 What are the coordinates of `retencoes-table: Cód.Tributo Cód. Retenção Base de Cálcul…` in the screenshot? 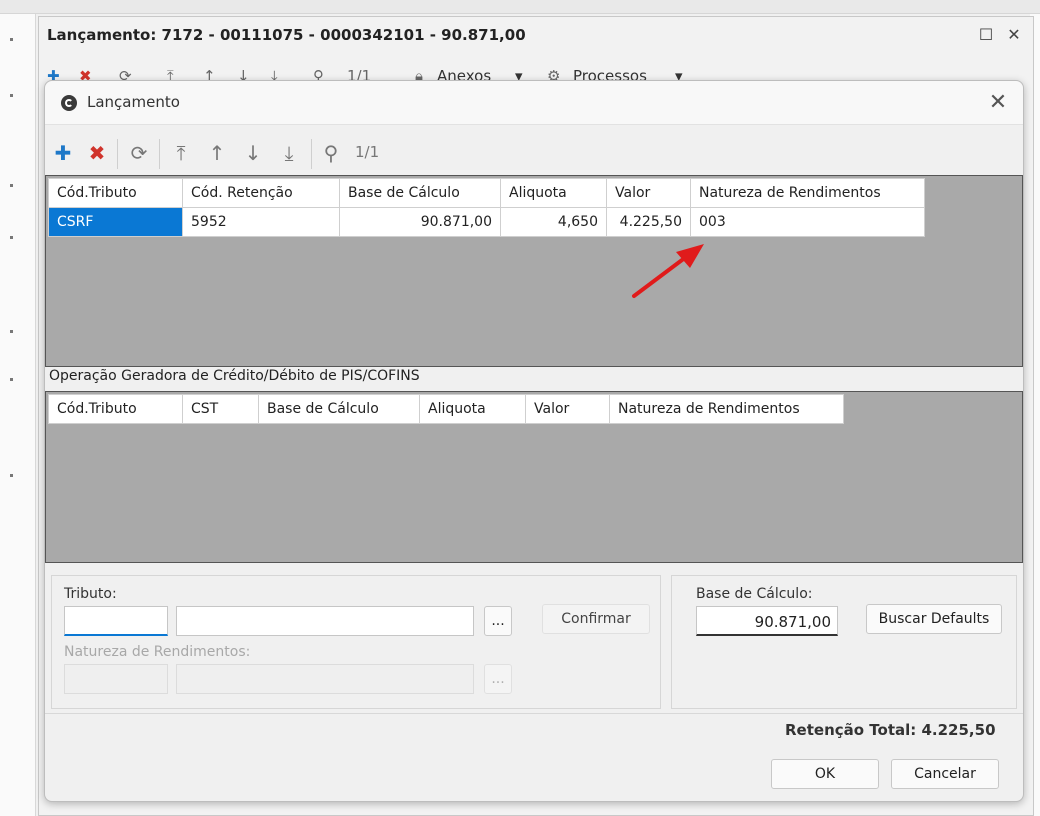 It's located at (486, 207).